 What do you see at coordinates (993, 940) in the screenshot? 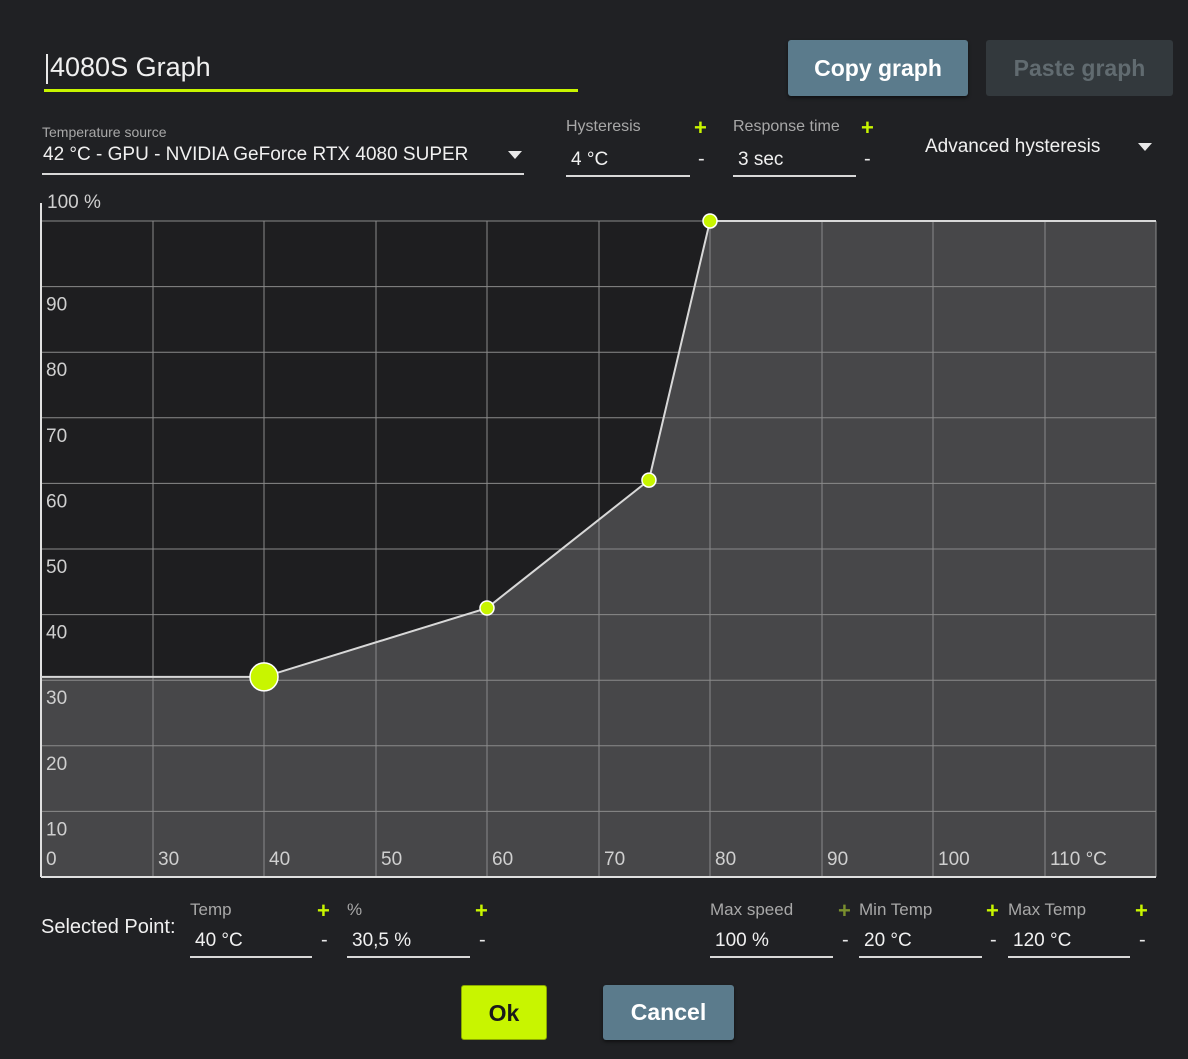
I see `min-temp-minus-button: -` at bounding box center [993, 940].